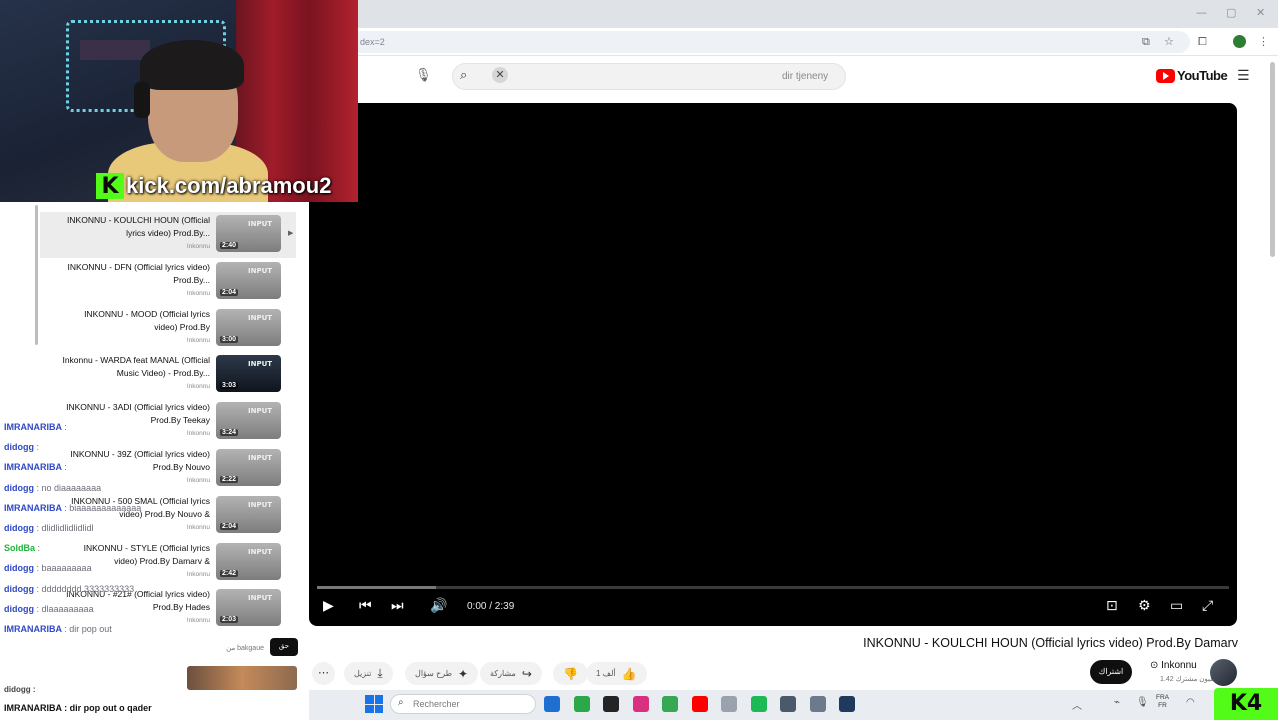 This screenshot has height=720, width=1278. I want to click on tray-wifi-icon: ◠, so click(1190, 702).